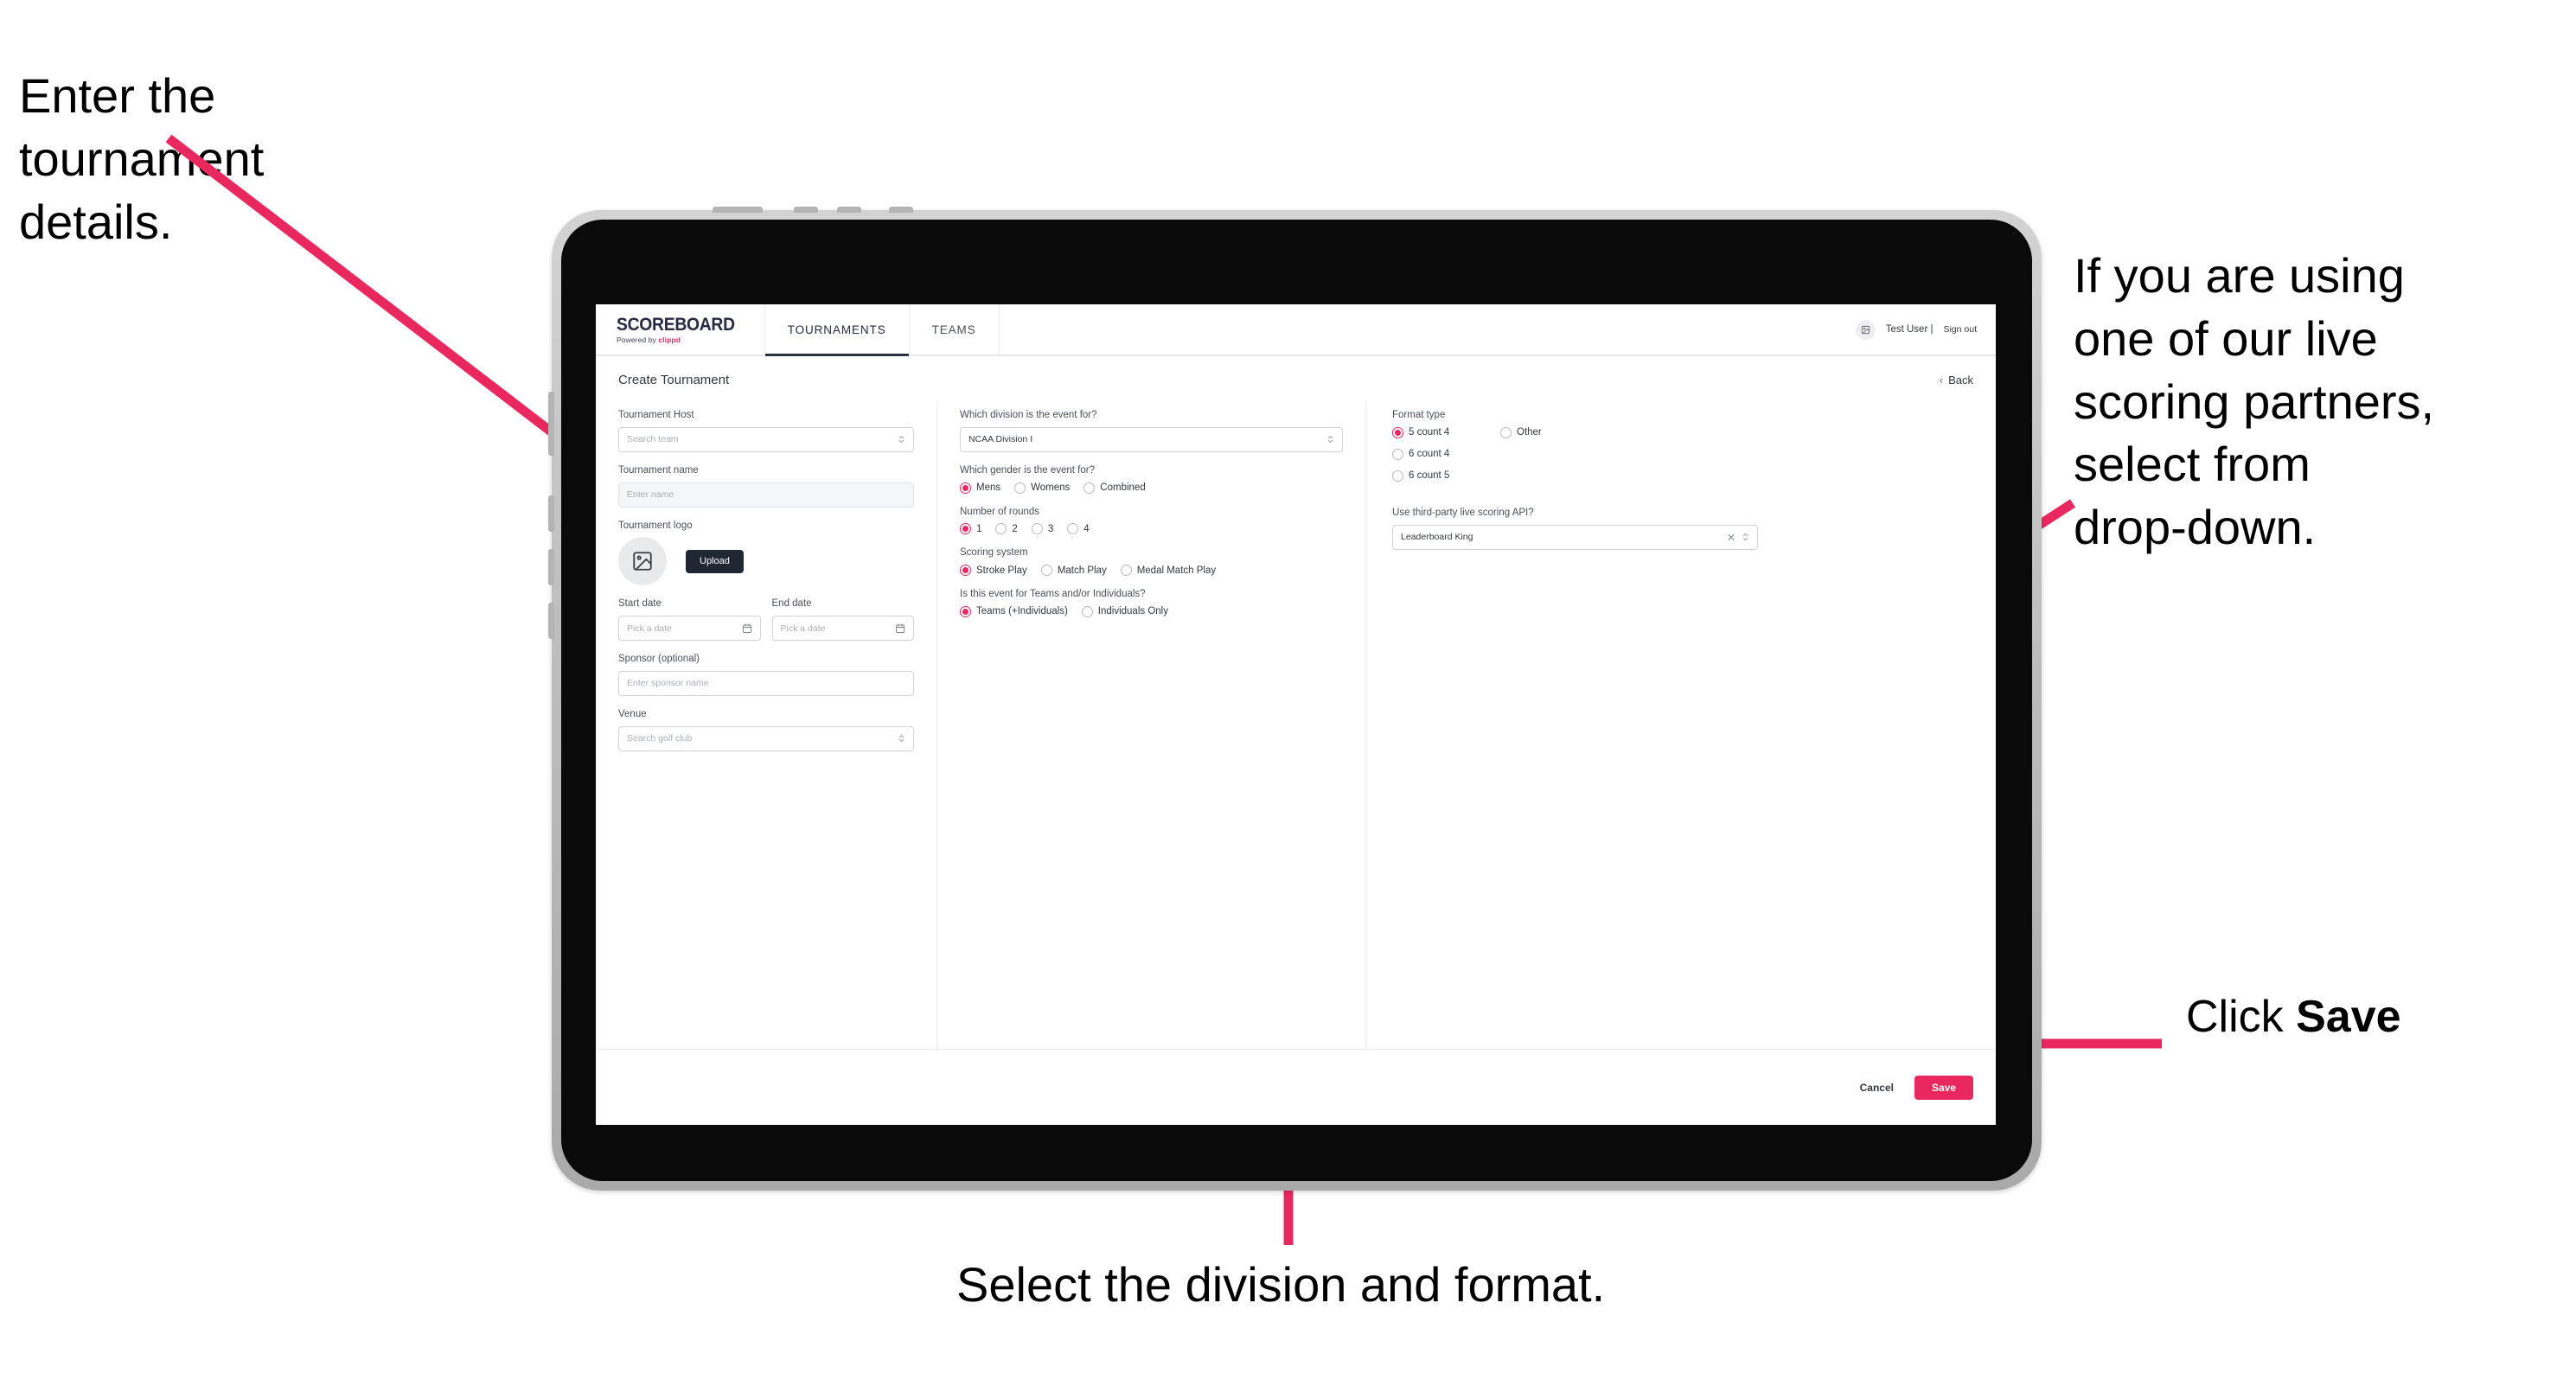 The height and width of the screenshot is (1386, 2576). I want to click on upload-logo-button: Upload, so click(715, 561).